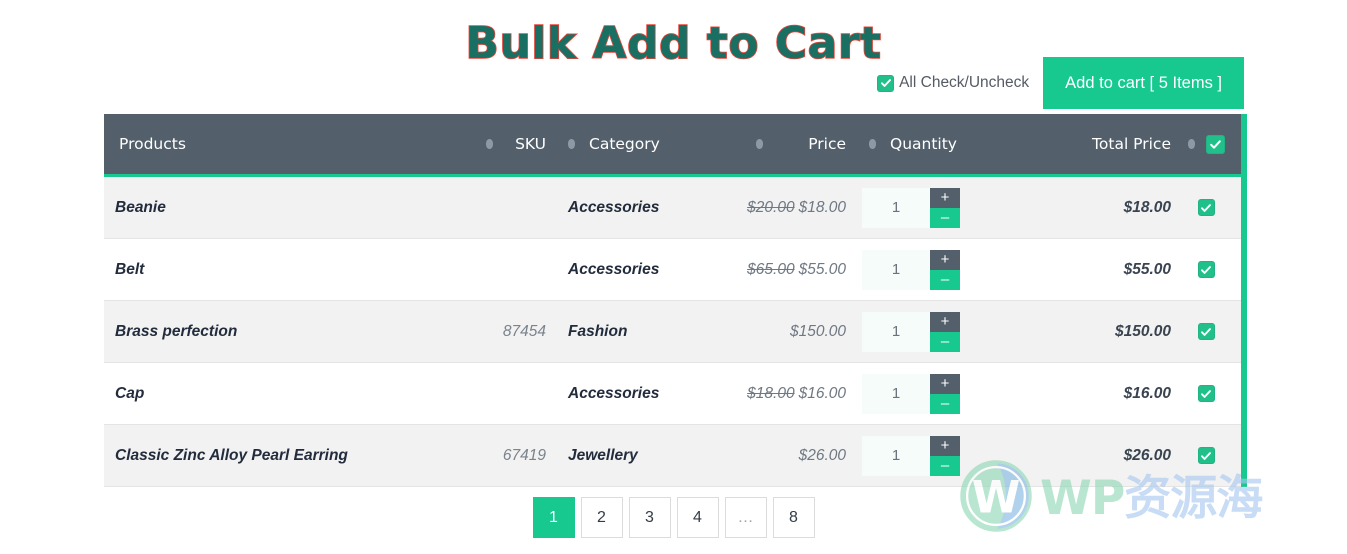  I want to click on cell-total-price: $16.00, so click(1086, 393).